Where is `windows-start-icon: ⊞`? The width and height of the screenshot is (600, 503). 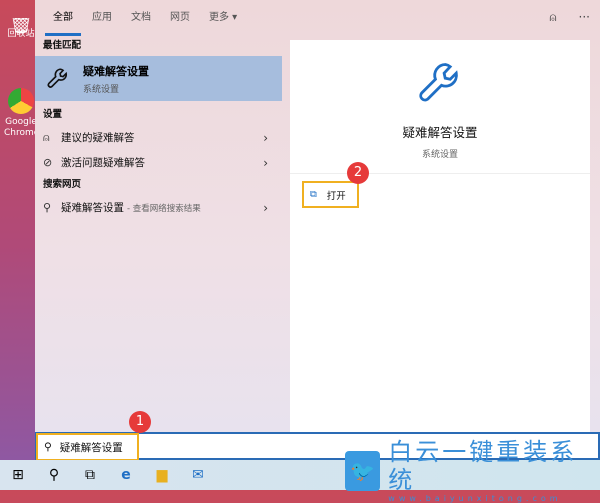 windows-start-icon: ⊞ is located at coordinates (18, 475).